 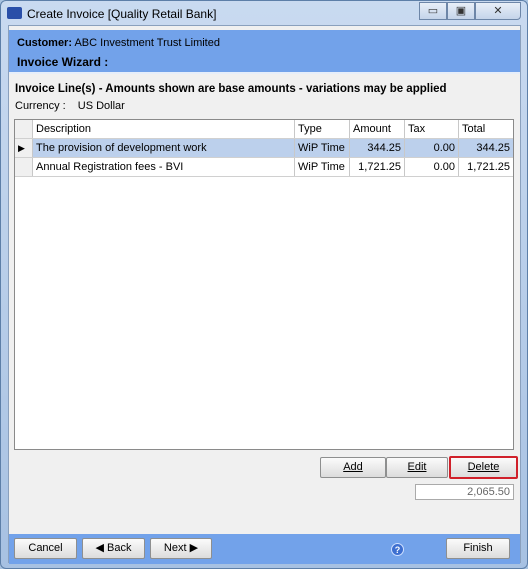 What do you see at coordinates (377, 129) in the screenshot?
I see `column-header-amount: Amount` at bounding box center [377, 129].